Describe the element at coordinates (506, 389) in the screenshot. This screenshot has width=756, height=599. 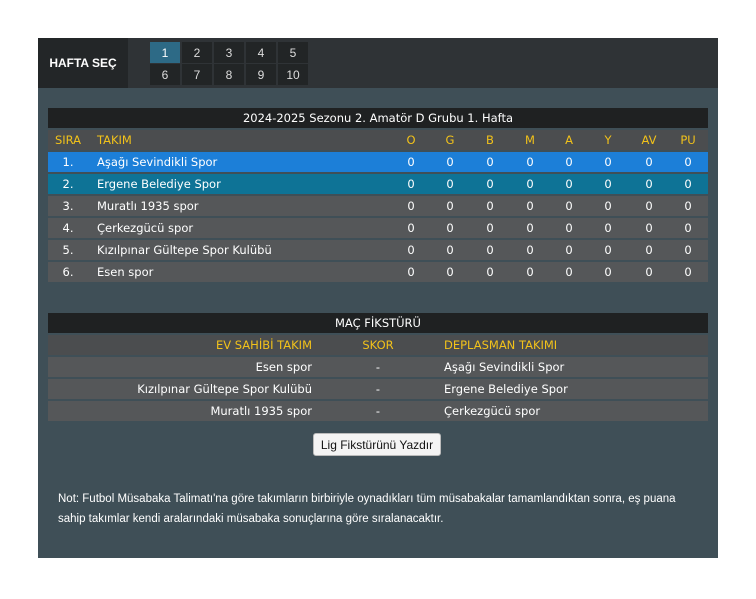
I see `away-team: Ergene Belediye Spor` at that location.